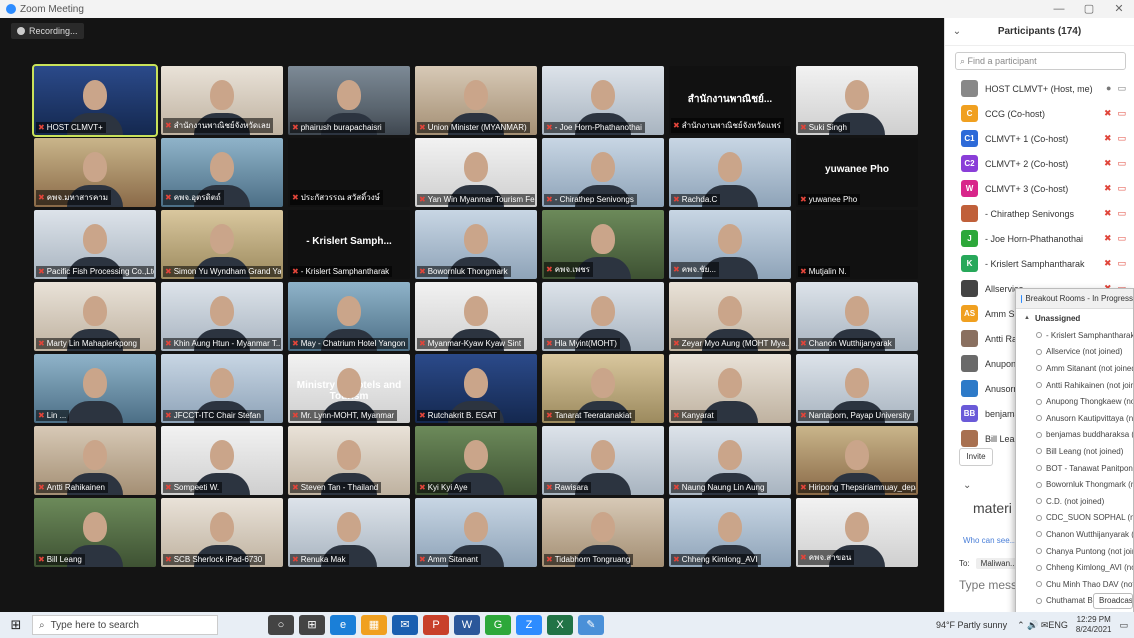 The image size is (1134, 638). Describe the element at coordinates (498, 625) in the screenshot. I see `taskbar-app-icon: G` at that location.